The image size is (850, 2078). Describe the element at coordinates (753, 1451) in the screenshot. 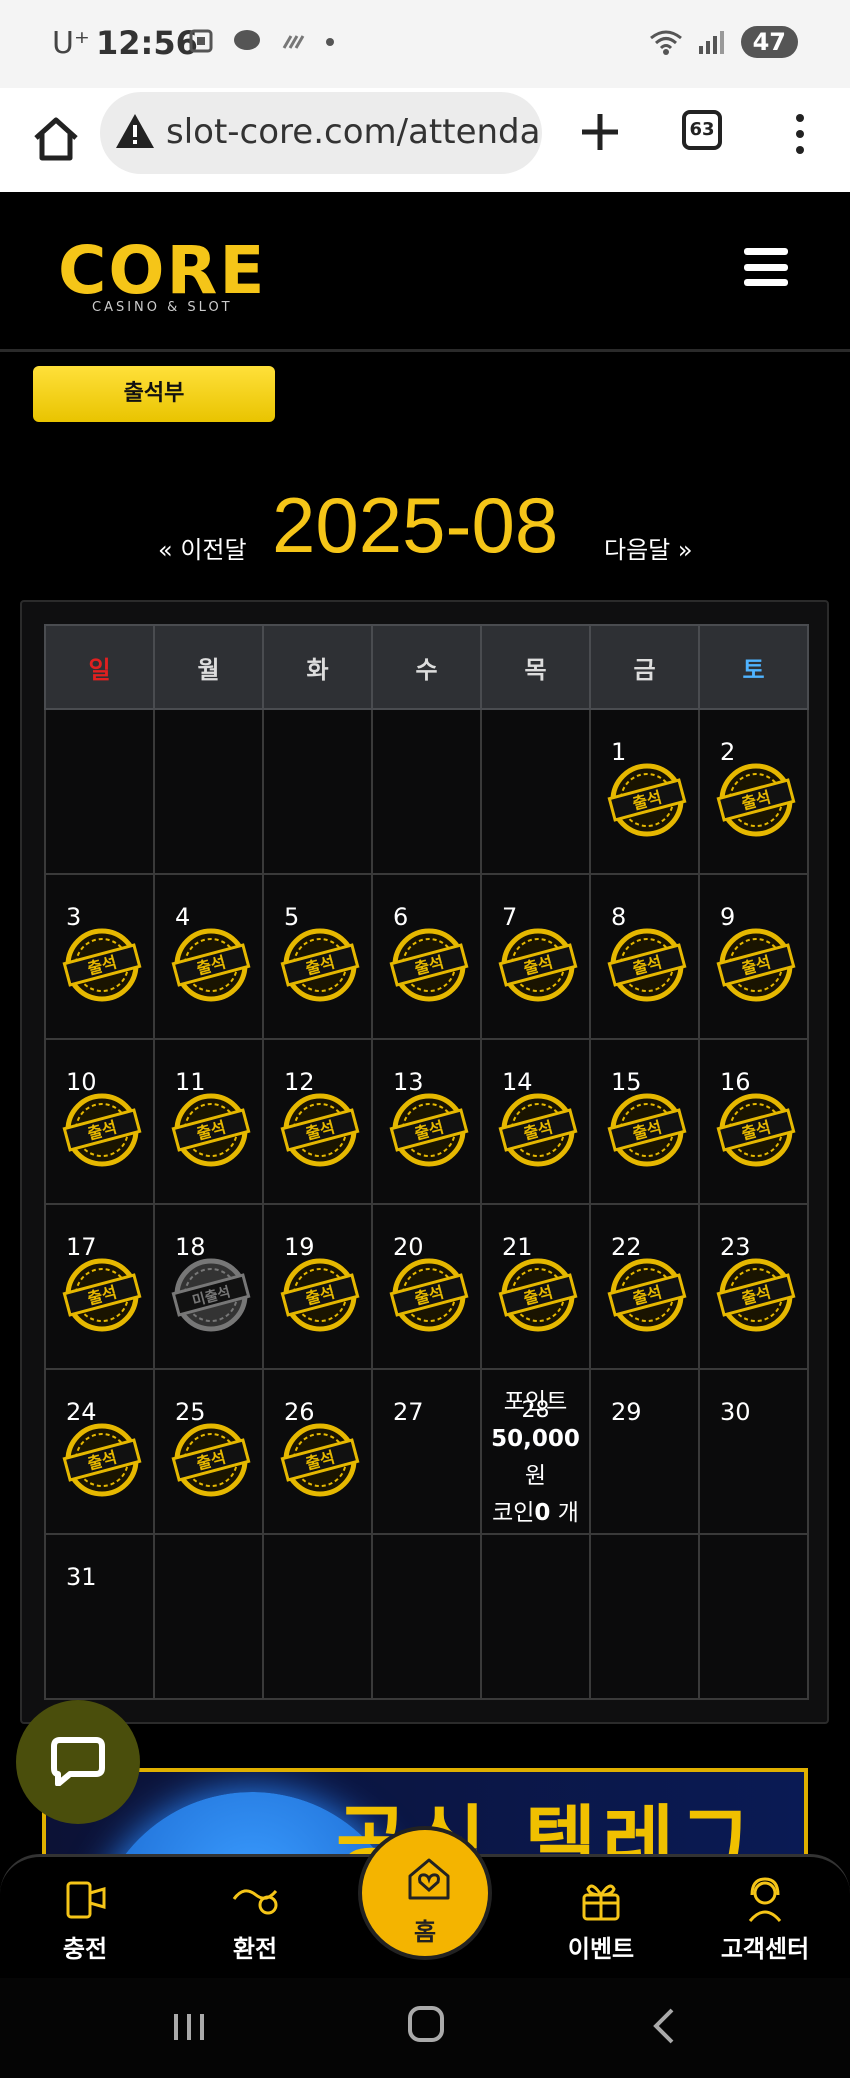

I see `calendar-day-30: 30` at that location.